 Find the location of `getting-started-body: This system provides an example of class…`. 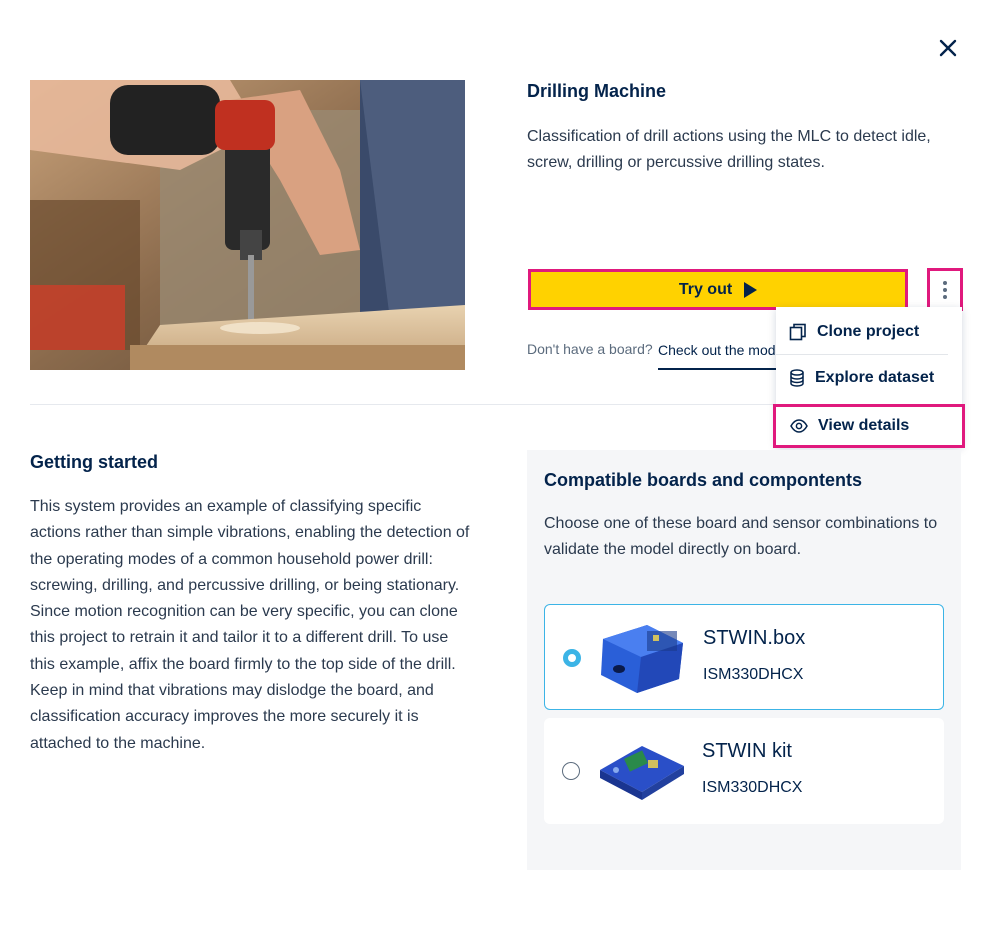

getting-started-body: This system provides an example of class… is located at coordinates (250, 625).